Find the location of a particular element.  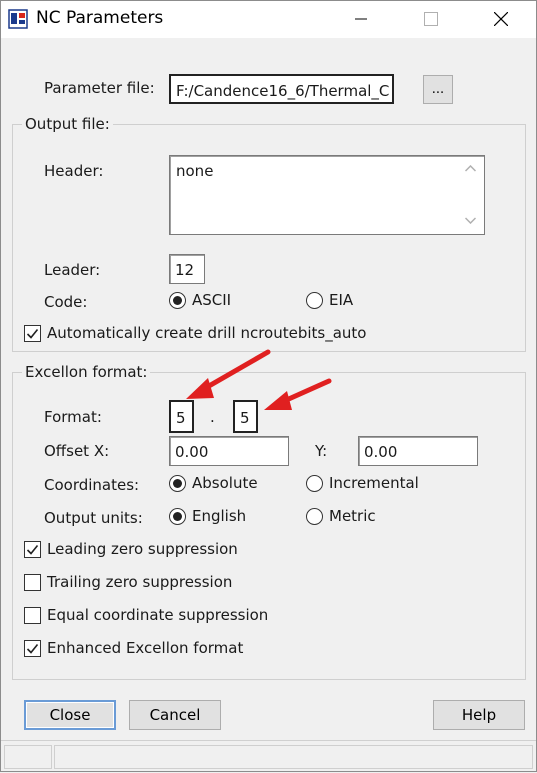

annotation-arrows is located at coordinates (259, 379).